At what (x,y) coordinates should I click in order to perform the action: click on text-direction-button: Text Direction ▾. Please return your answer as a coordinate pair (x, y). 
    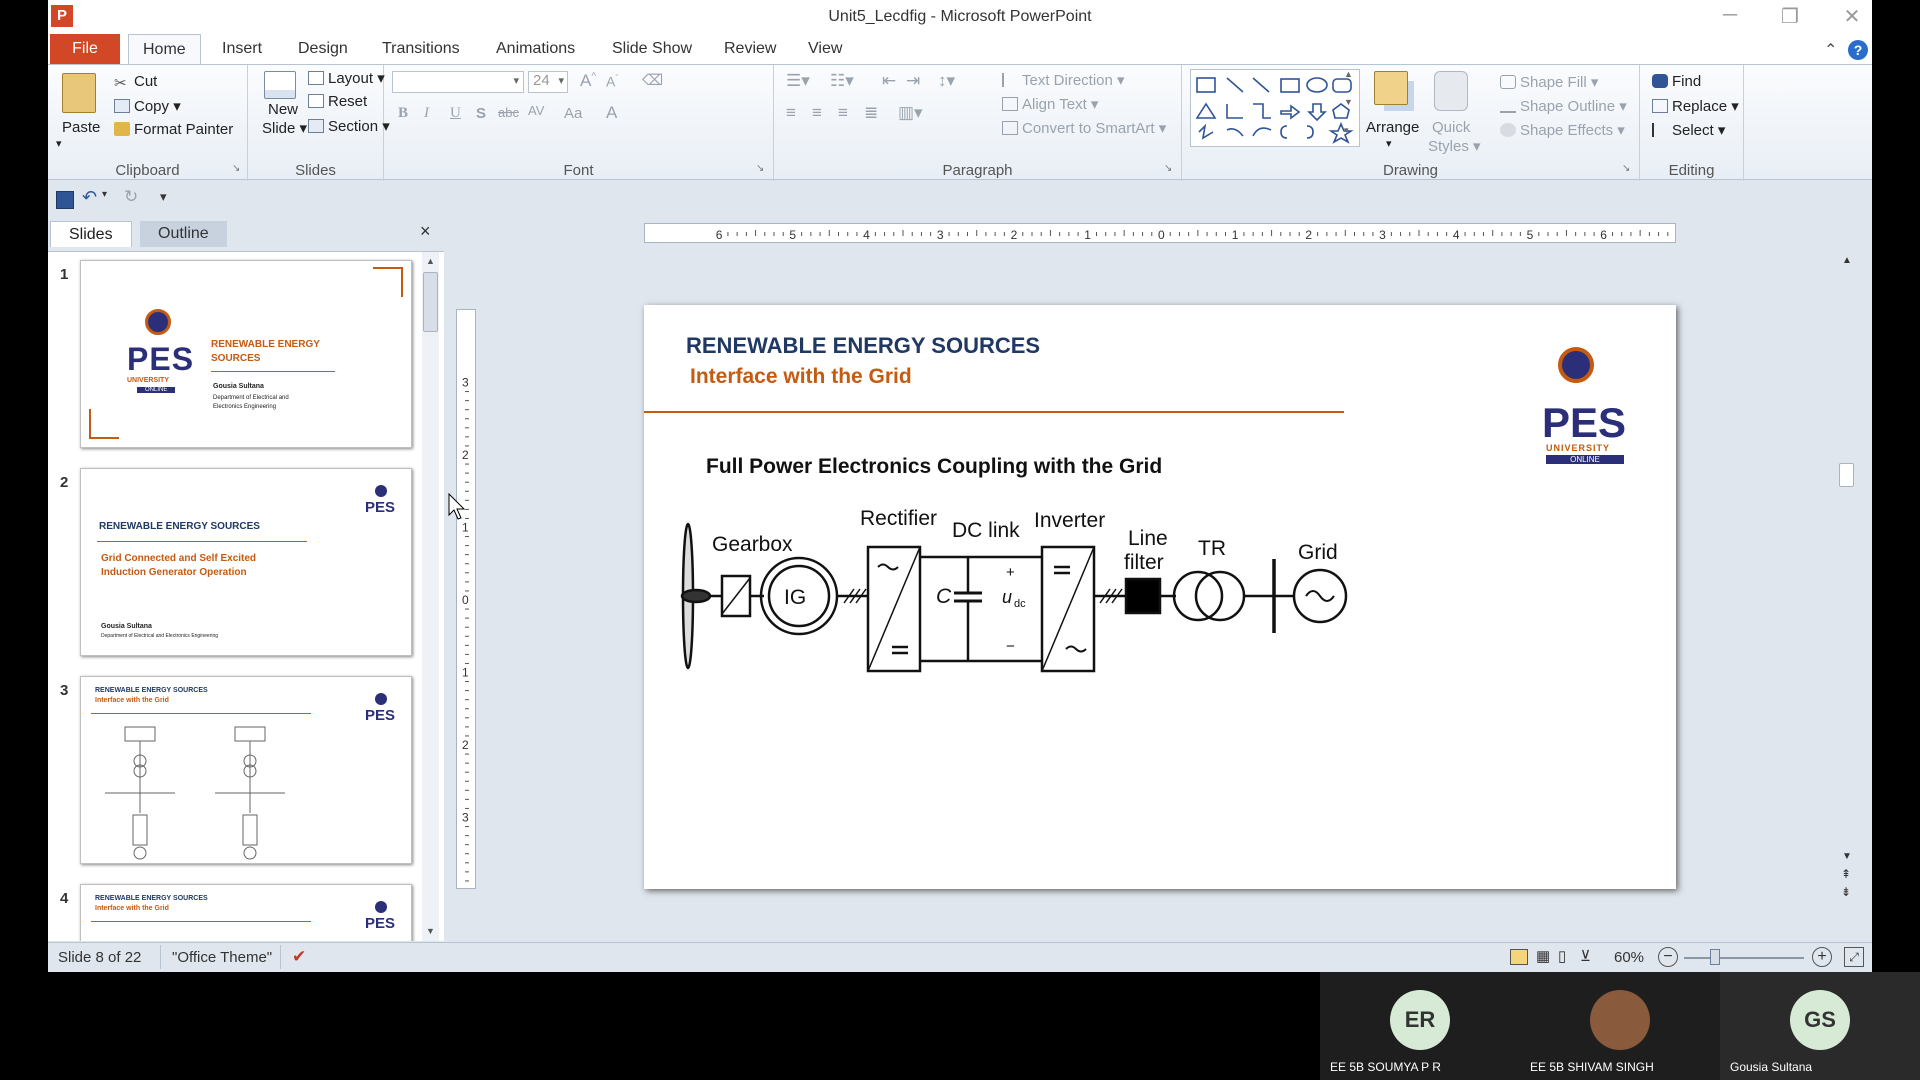
    Looking at the image, I should click on (1063, 80).